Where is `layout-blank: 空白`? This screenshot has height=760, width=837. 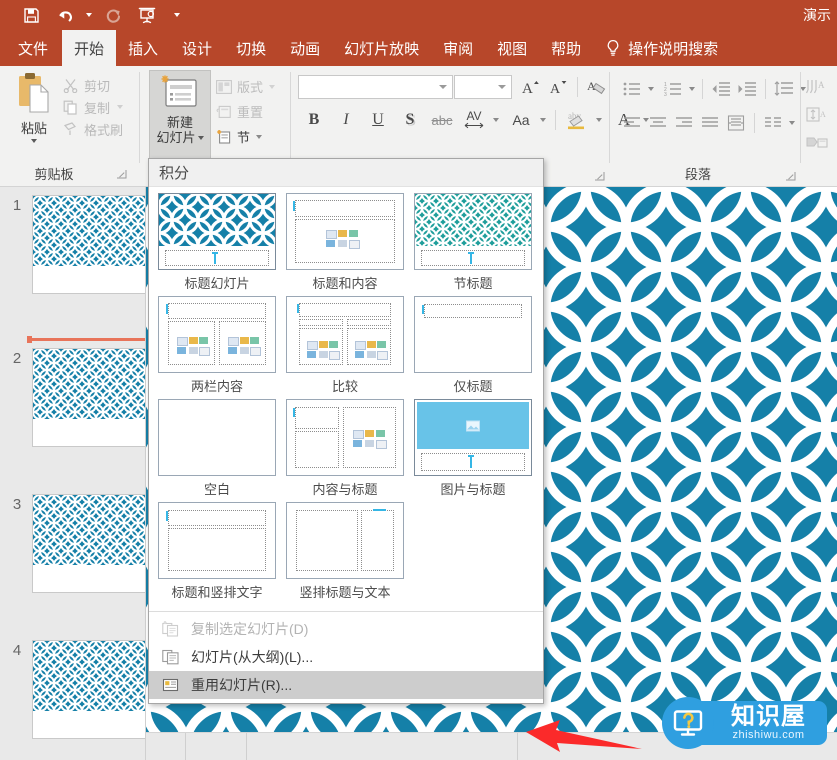 layout-blank: 空白 is located at coordinates (217, 450).